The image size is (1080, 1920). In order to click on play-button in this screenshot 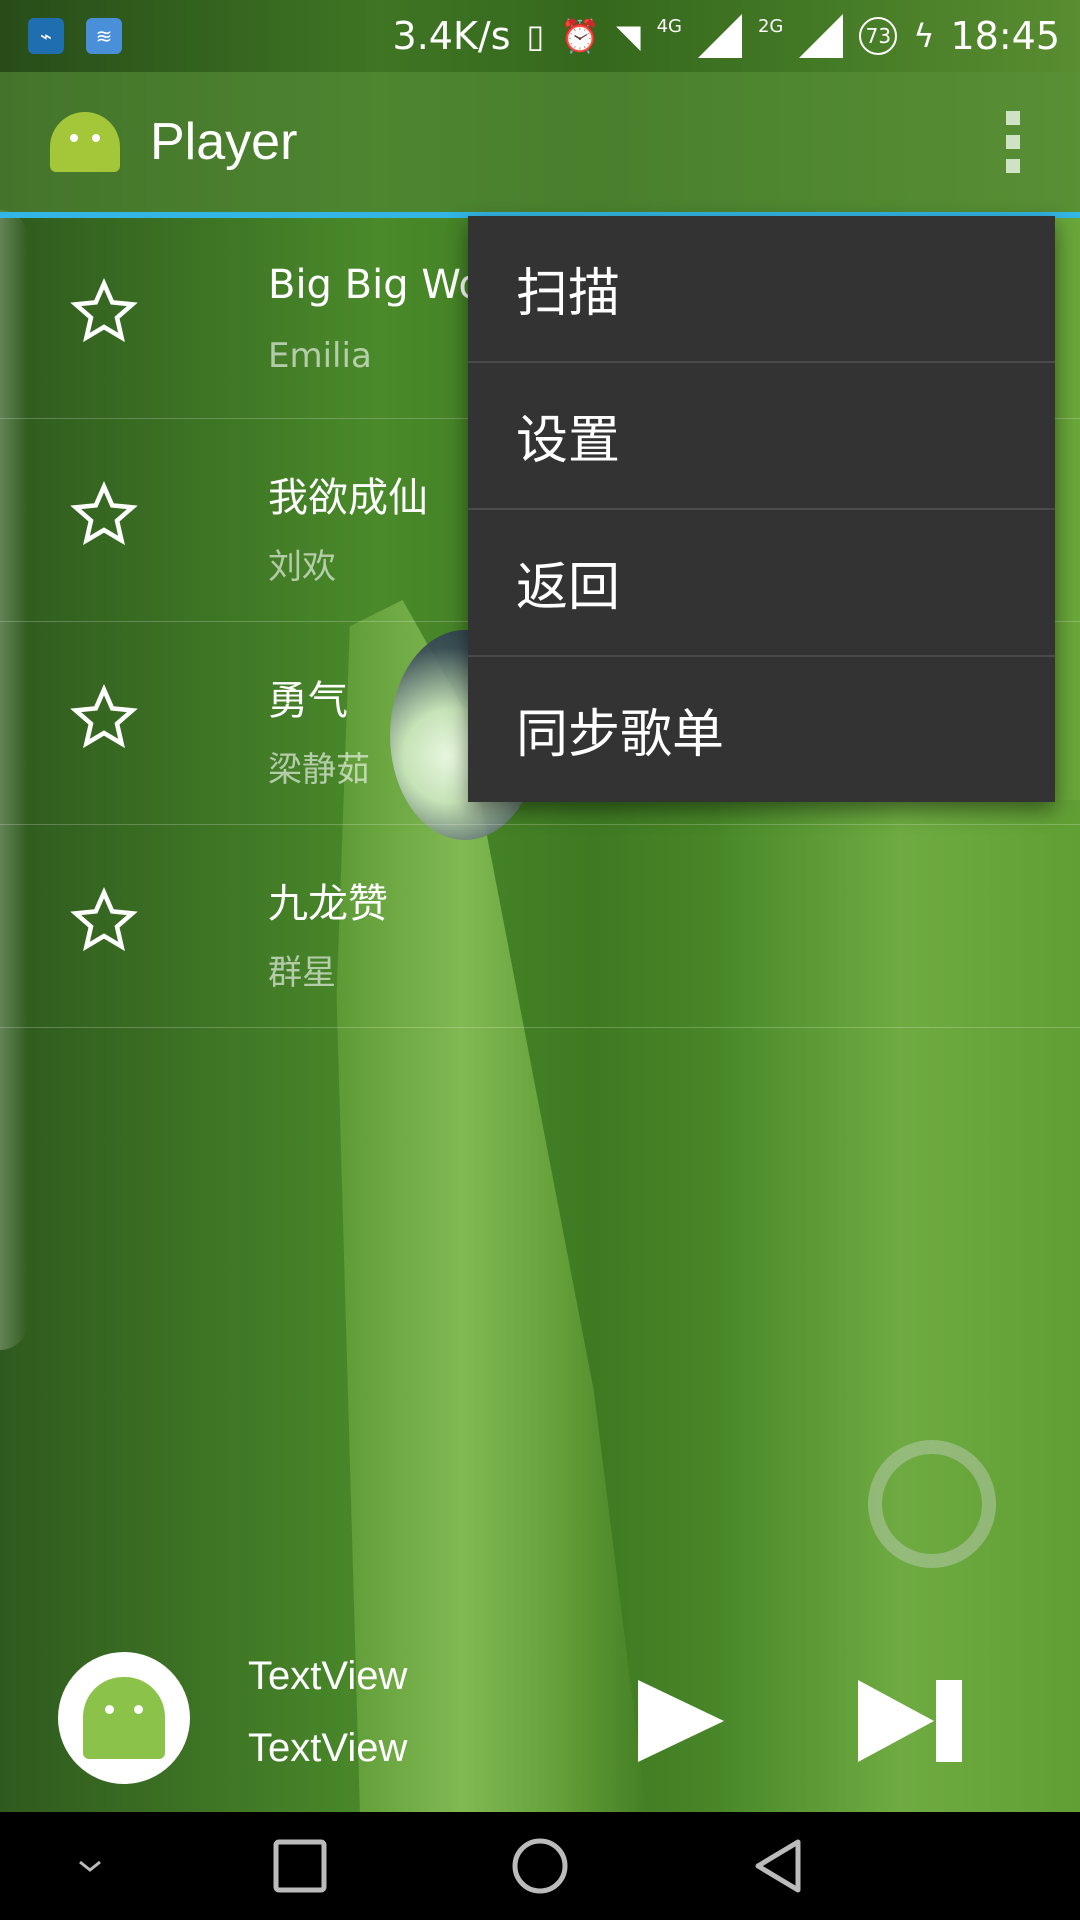, I will do `click(681, 1721)`.